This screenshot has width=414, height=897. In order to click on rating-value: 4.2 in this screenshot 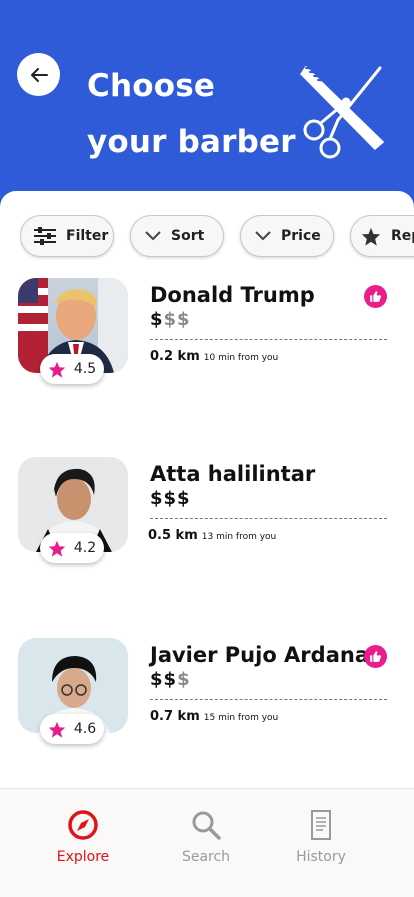, I will do `click(85, 548)`.